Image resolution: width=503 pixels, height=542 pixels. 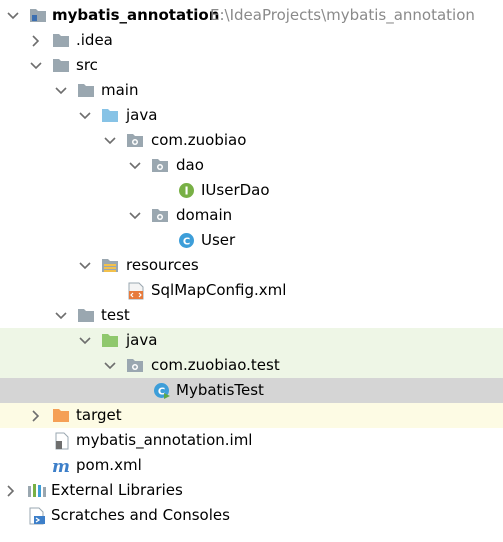 I want to click on tree-node-package-dao: dao, so click(x=251, y=165).